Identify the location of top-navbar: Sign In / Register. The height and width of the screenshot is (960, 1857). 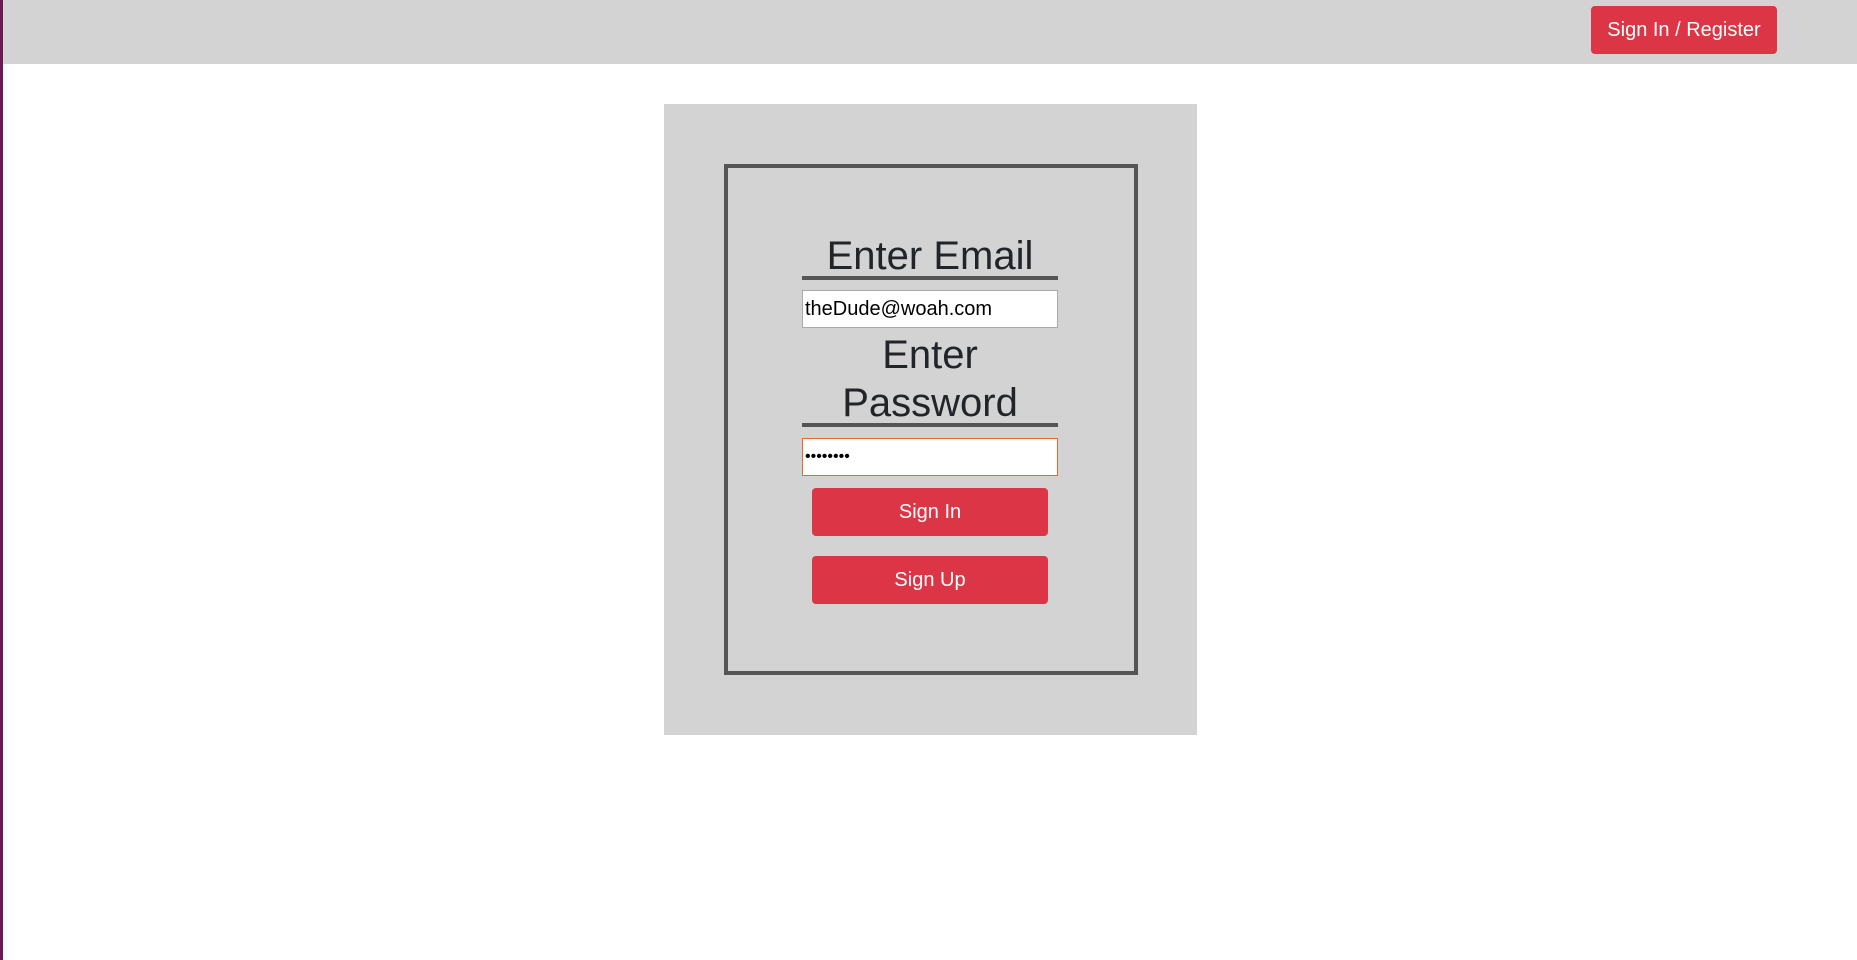
(930, 32).